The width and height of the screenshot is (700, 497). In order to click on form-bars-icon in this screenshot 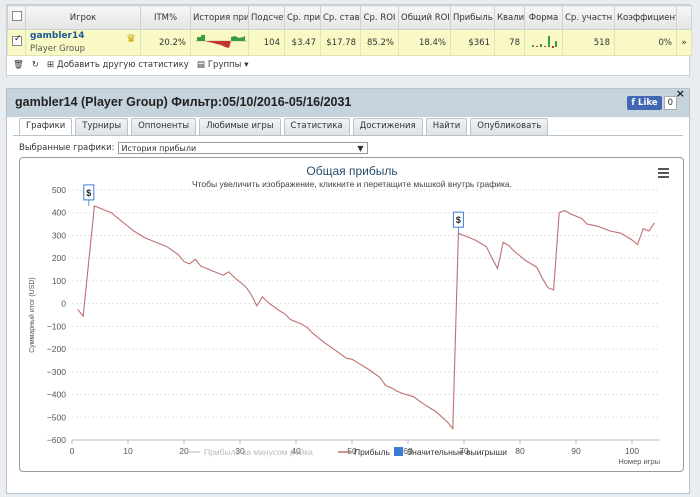, I will do `click(544, 42)`.